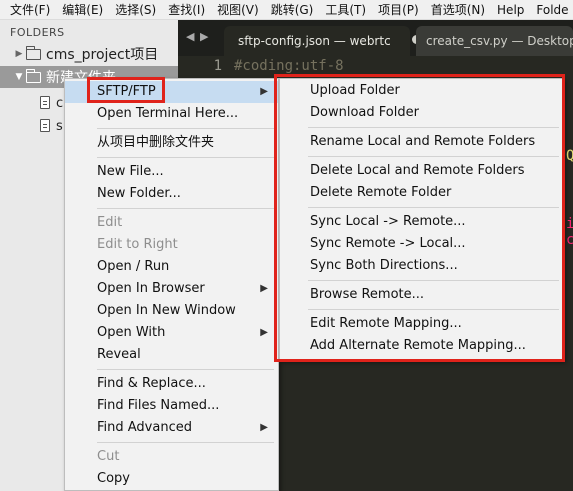 The width and height of the screenshot is (573, 491). I want to click on menu-preferences: 首选项(N), so click(458, 10).